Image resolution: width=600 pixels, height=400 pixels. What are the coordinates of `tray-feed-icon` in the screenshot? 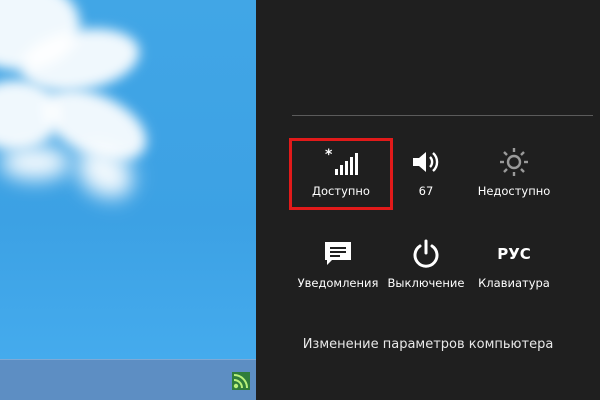 It's located at (241, 381).